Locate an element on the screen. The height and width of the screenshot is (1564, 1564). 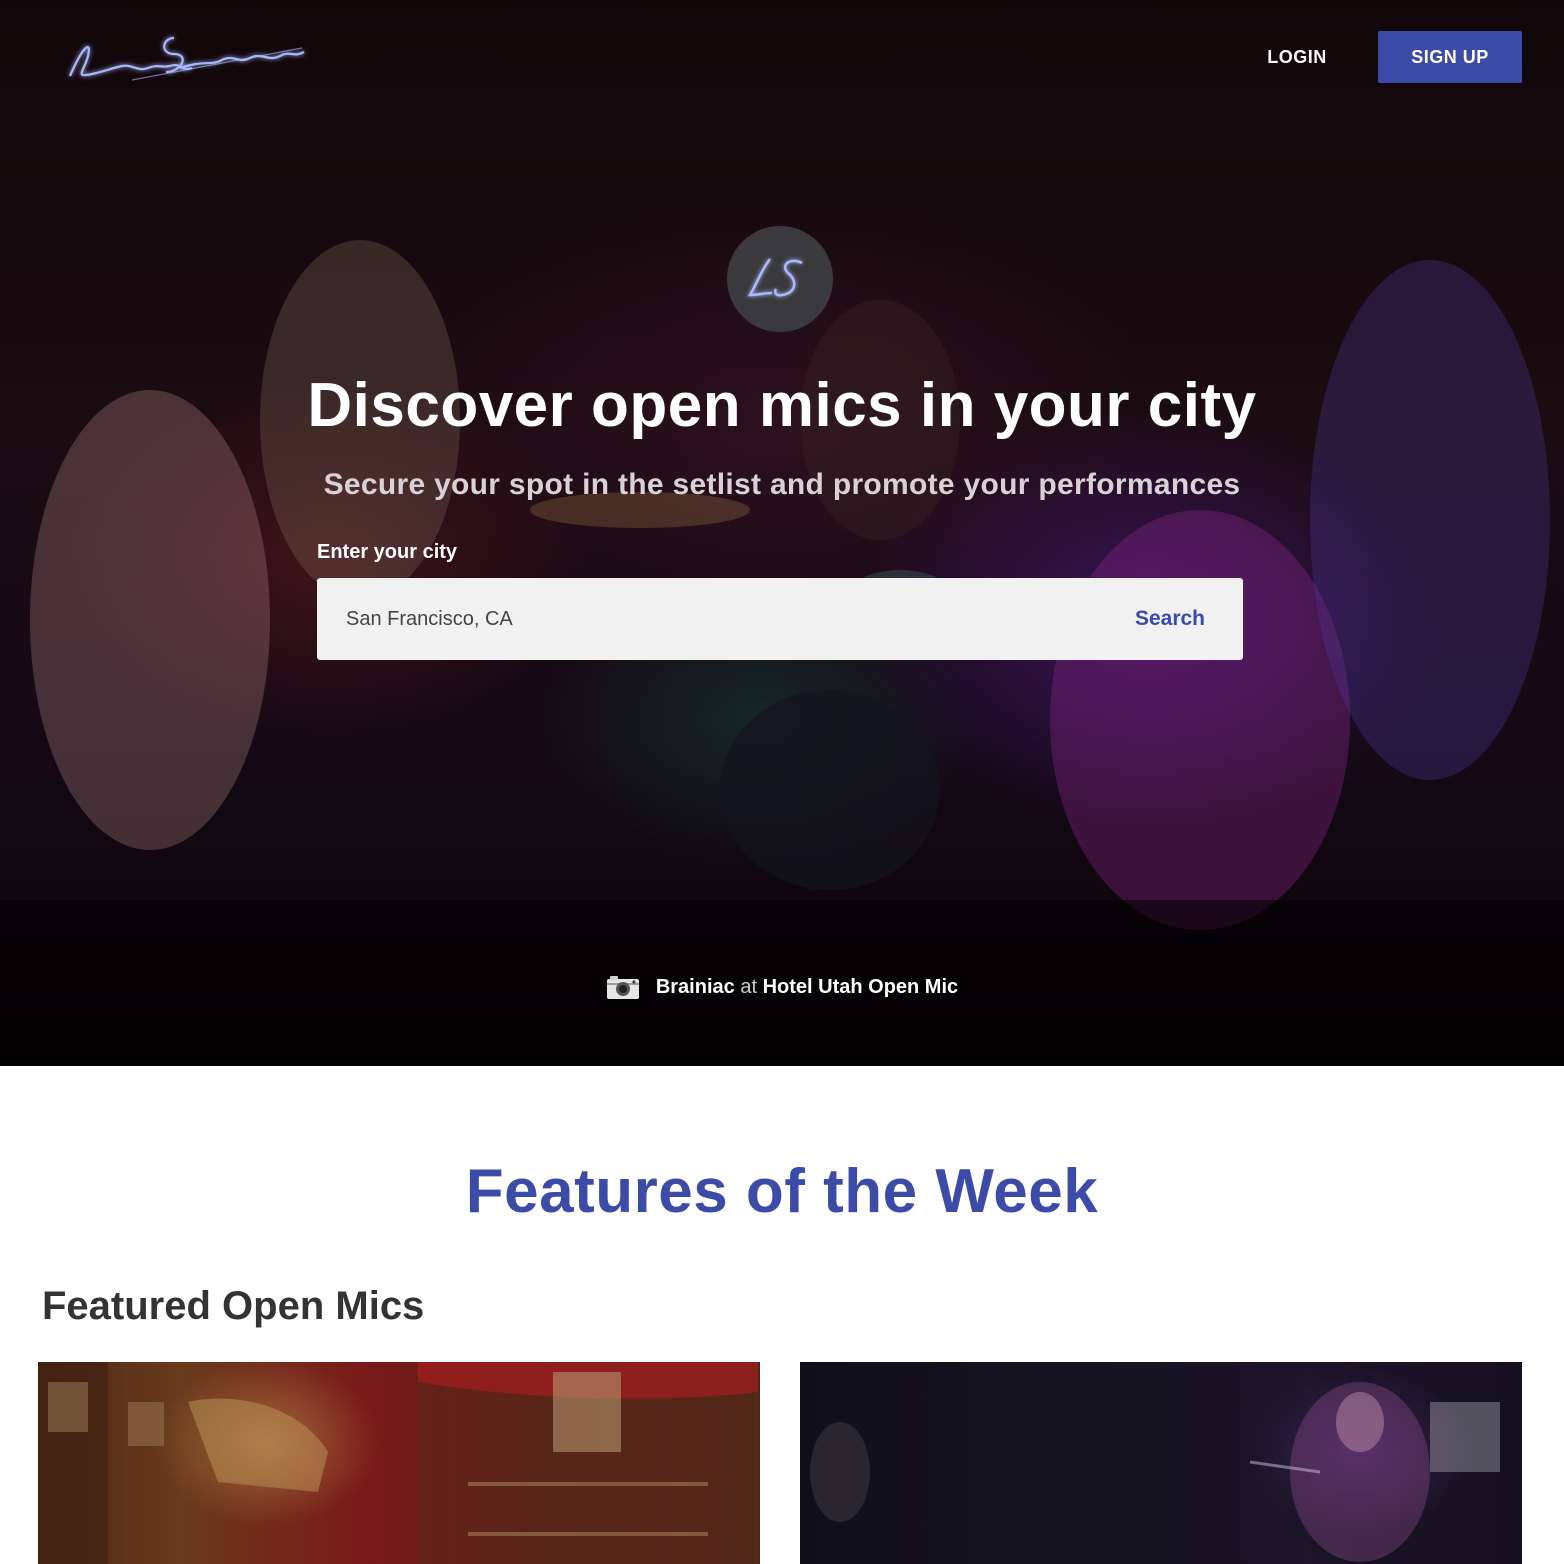
ls-monogram-badge is located at coordinates (780, 279).